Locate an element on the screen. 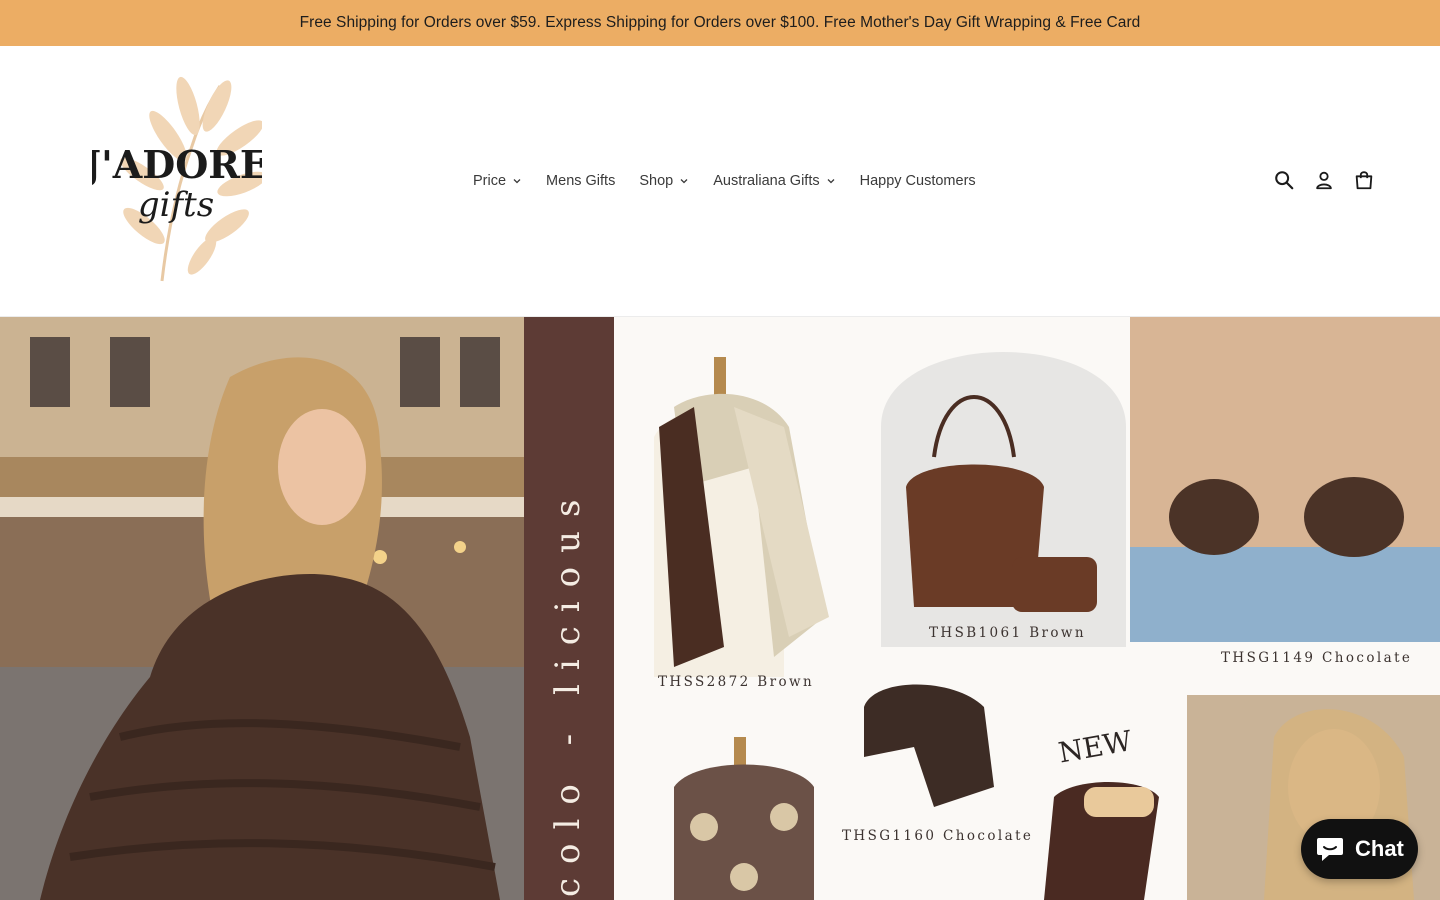 The width and height of the screenshot is (1440, 900). chat-button: Chat is located at coordinates (1359, 849).